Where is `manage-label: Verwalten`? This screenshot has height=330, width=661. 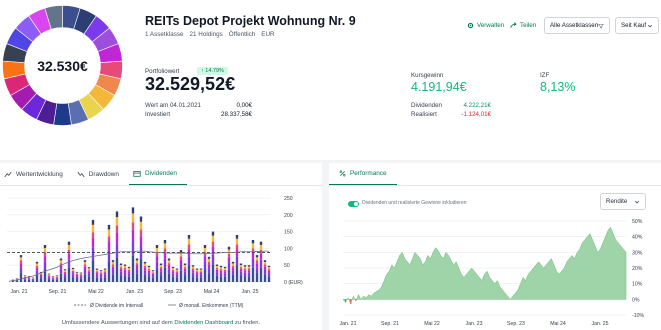 manage-label: Verwalten is located at coordinates (491, 25).